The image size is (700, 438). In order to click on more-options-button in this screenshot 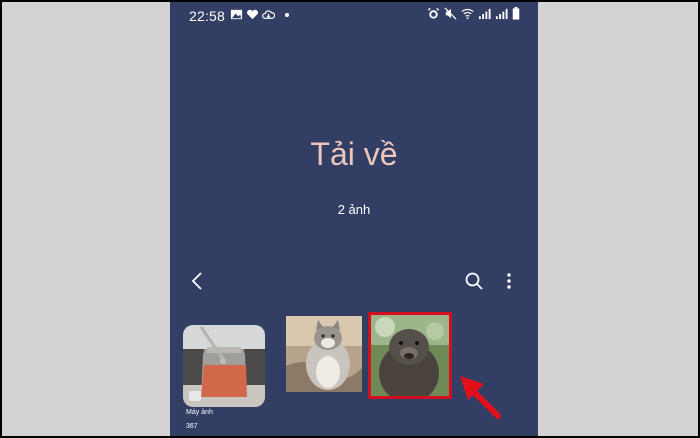, I will do `click(509, 281)`.